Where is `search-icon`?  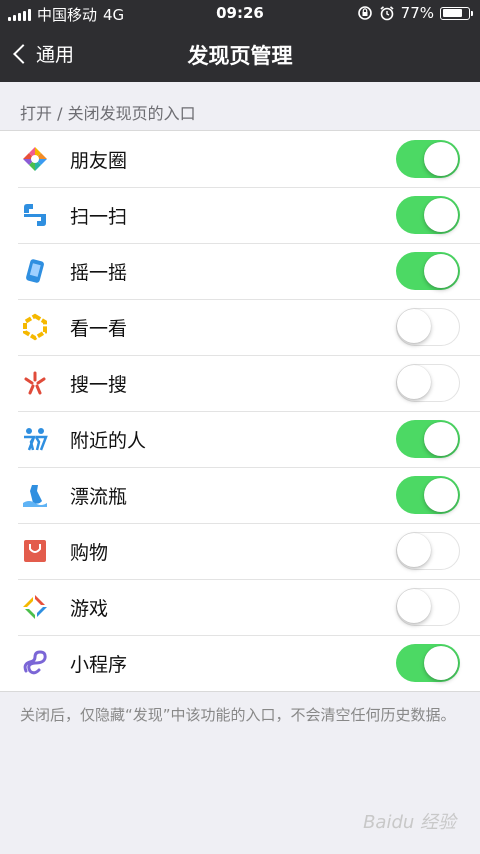 search-icon is located at coordinates (35, 383).